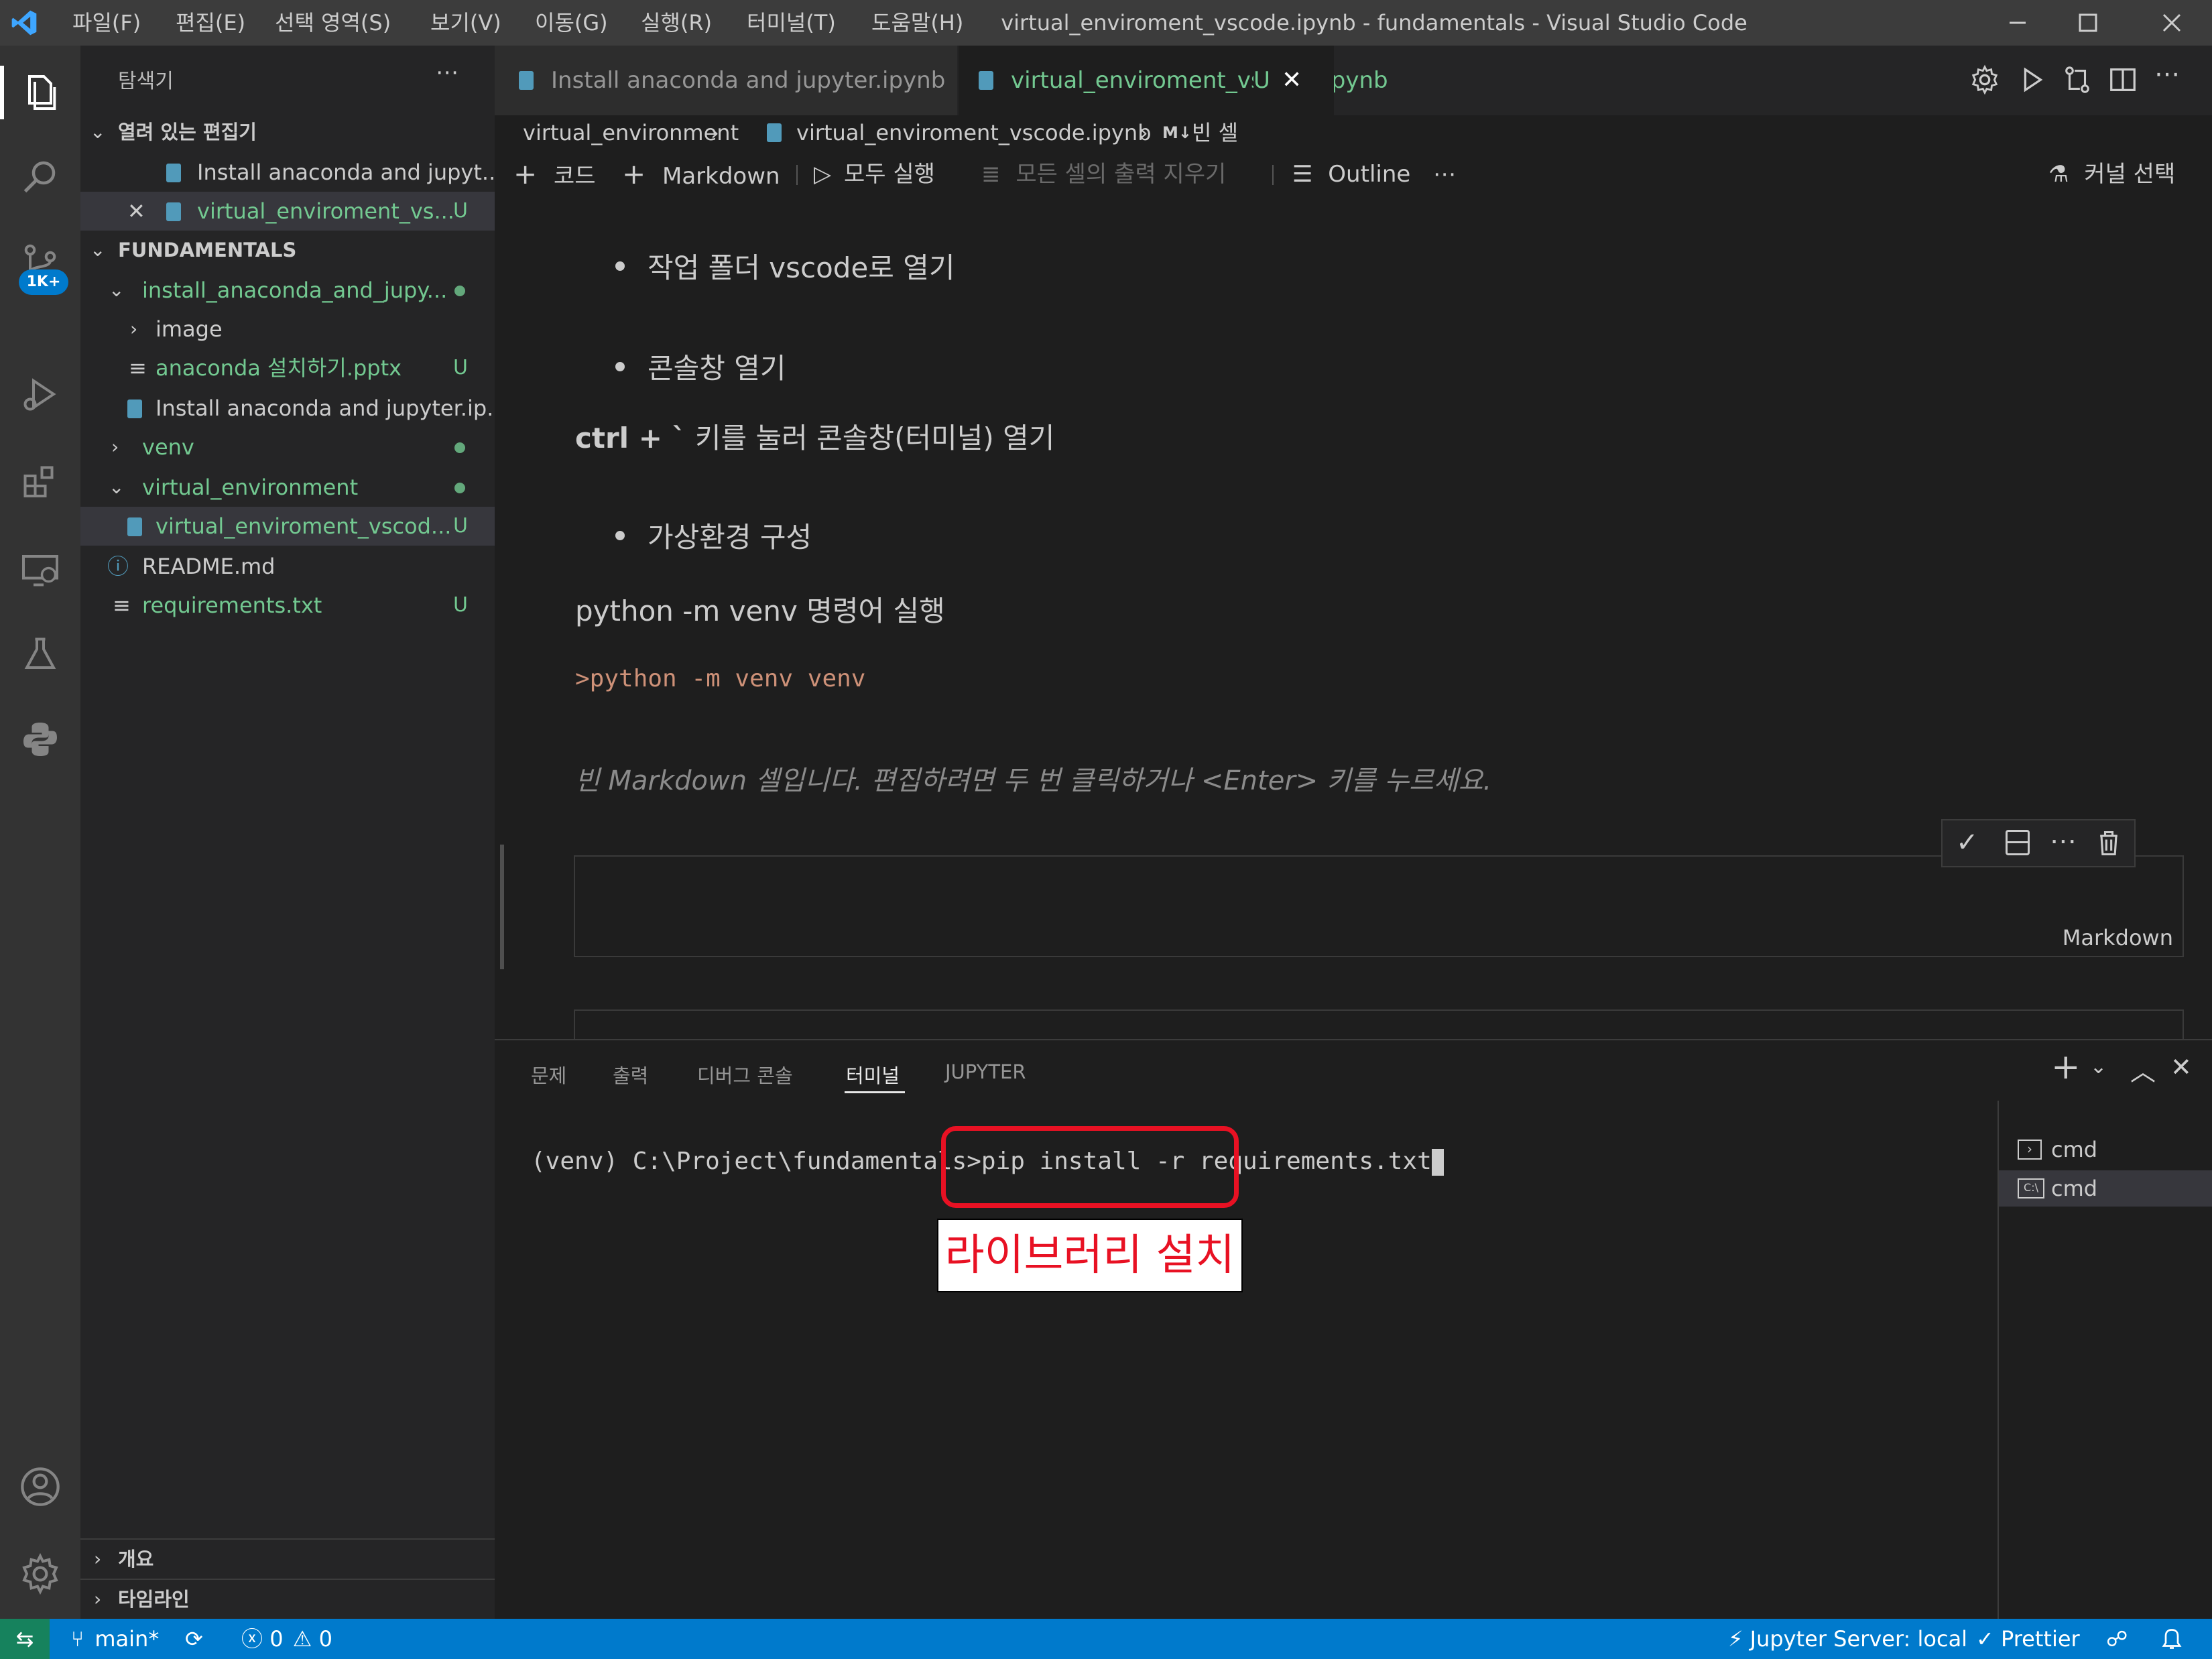 The width and height of the screenshot is (2212, 1659). What do you see at coordinates (40, 482) in the screenshot?
I see `extensions-icon` at bounding box center [40, 482].